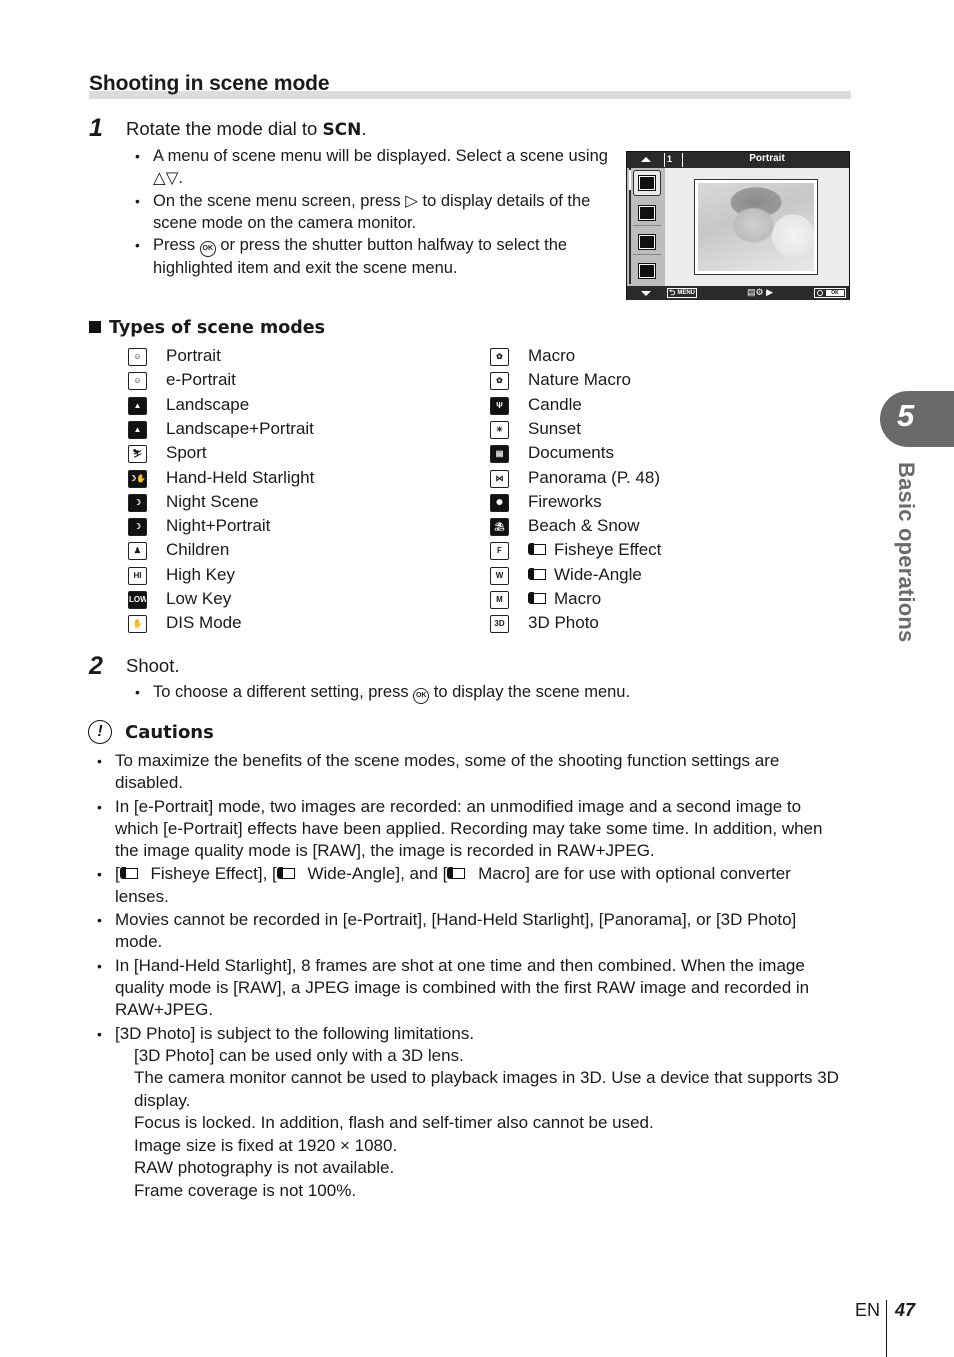 The image size is (954, 1357). I want to click on landscape-icon, so click(647, 241).